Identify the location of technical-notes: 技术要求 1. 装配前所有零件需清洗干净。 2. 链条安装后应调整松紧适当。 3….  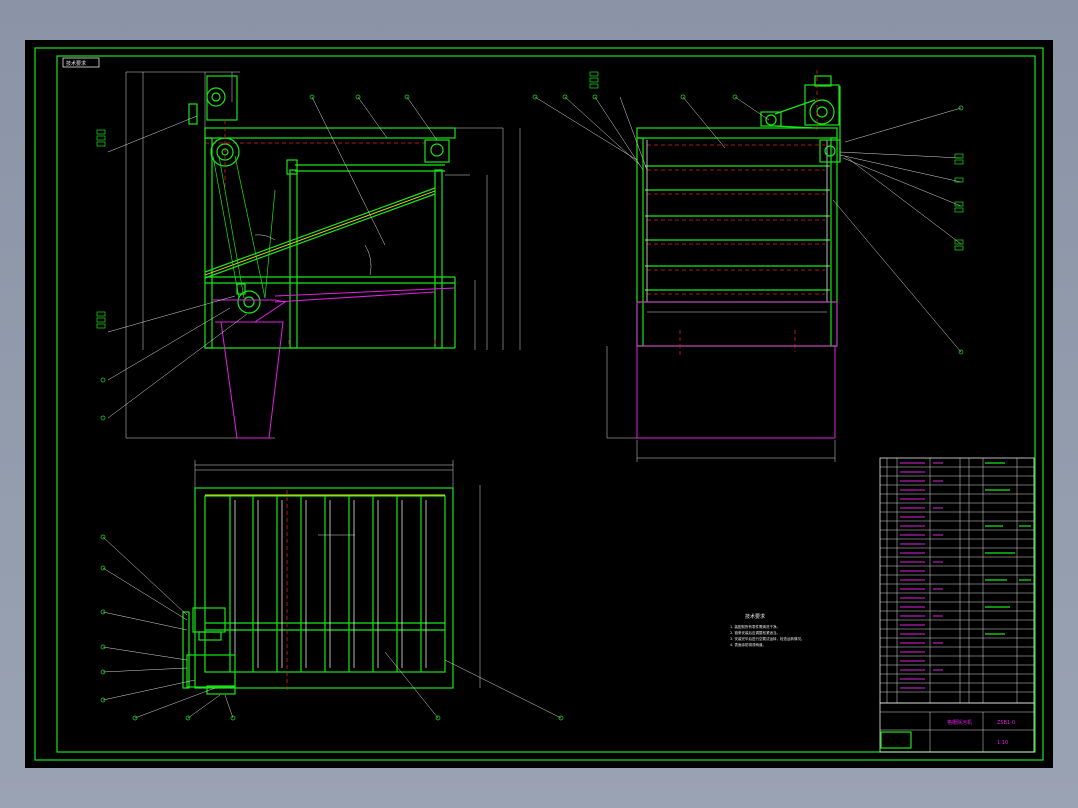
(767, 630).